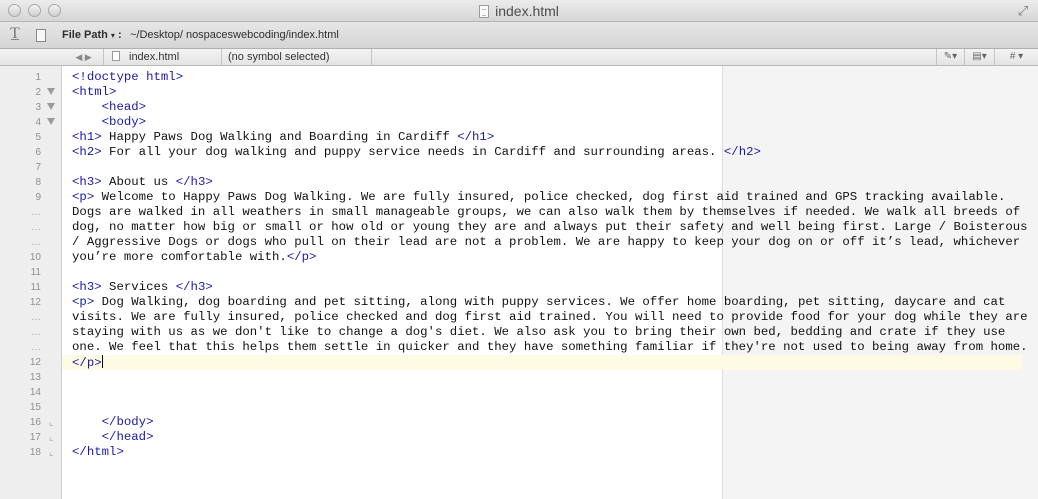 The width and height of the screenshot is (1038, 499). I want to click on gutter-row: 6, so click(31, 152).